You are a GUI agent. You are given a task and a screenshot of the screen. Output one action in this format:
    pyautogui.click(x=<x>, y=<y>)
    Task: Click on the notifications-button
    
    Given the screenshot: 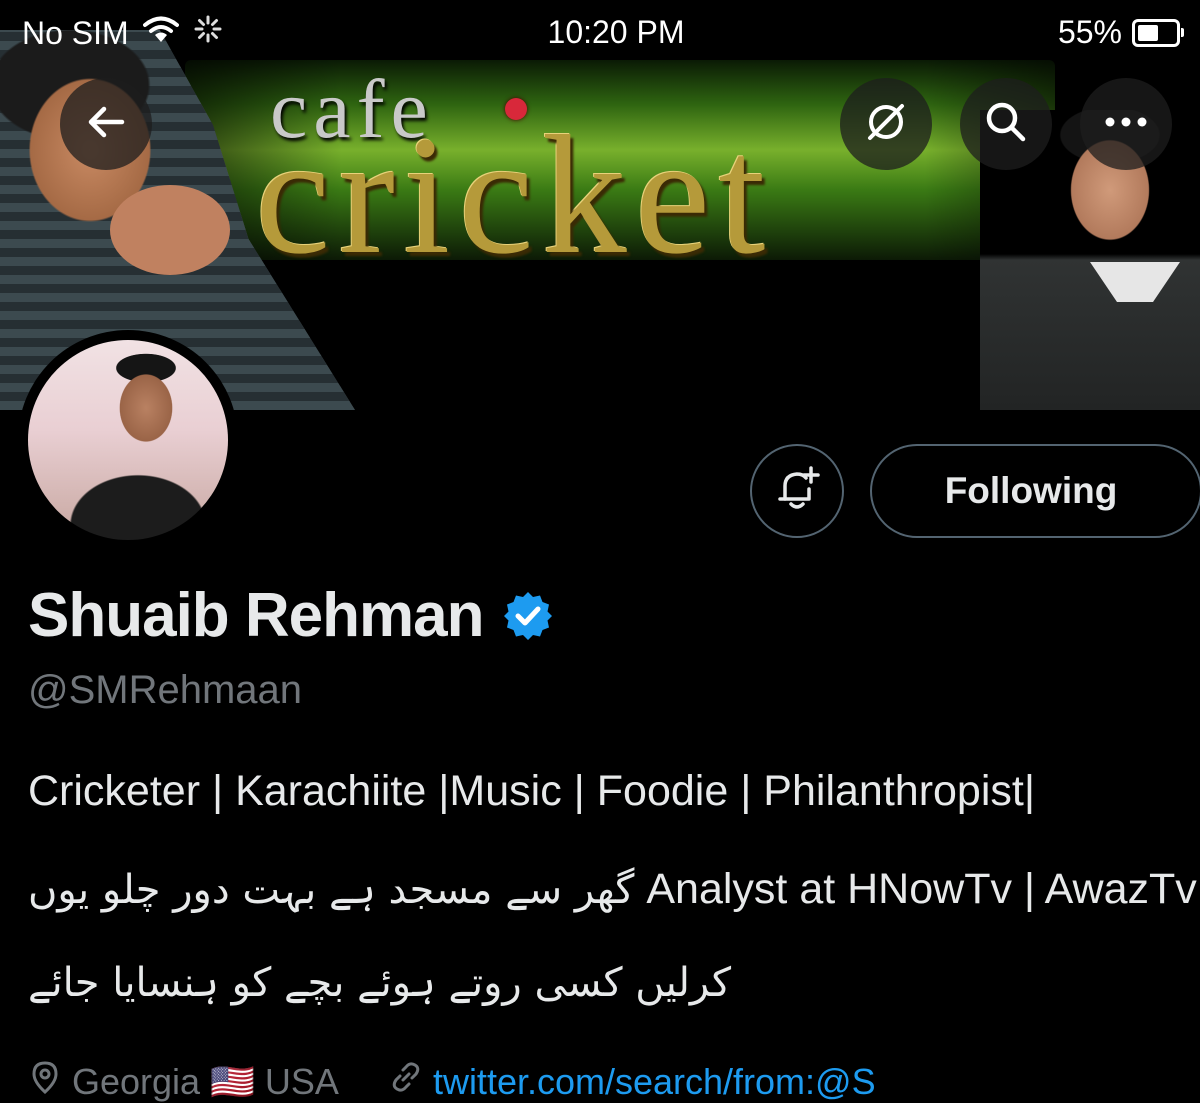 What is the action you would take?
    pyautogui.click(x=797, y=491)
    